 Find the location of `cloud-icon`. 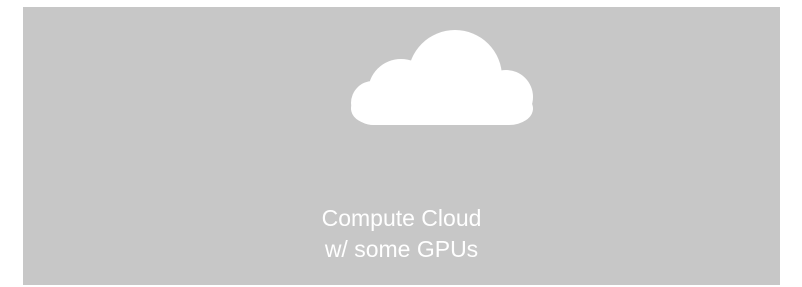

cloud-icon is located at coordinates (438, 77).